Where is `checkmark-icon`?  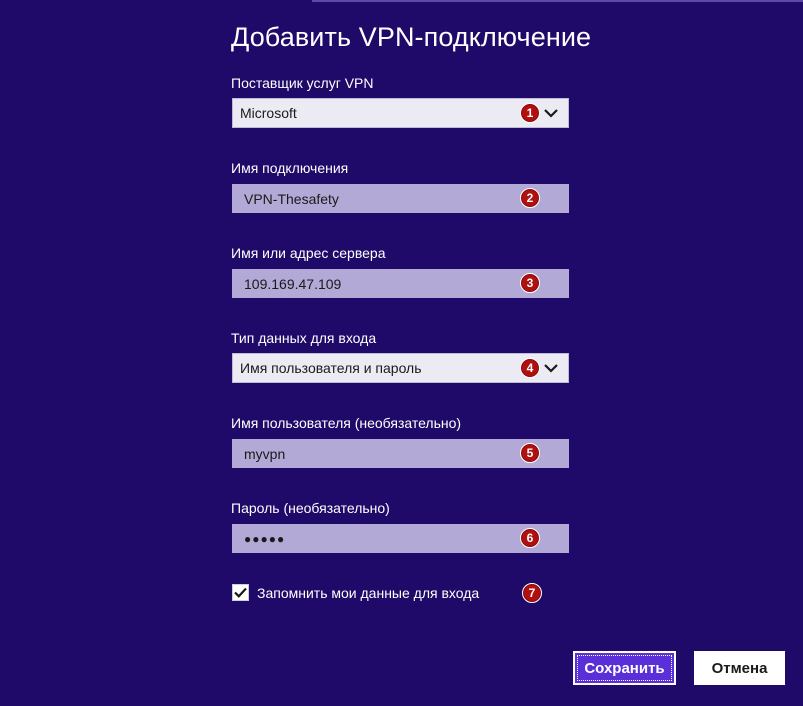
checkmark-icon is located at coordinates (240, 592).